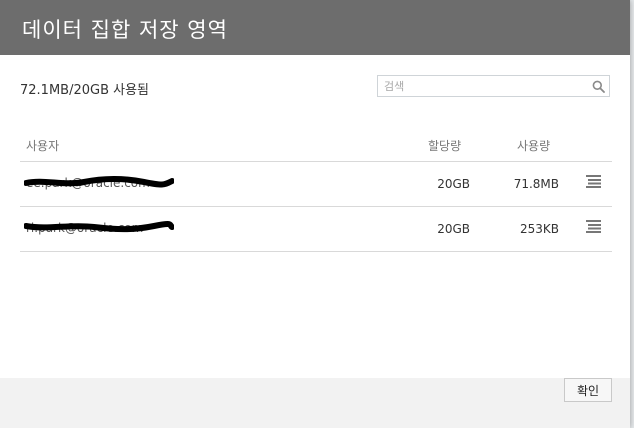 The image size is (634, 428). Describe the element at coordinates (316, 146) in the screenshot. I see `table-header: 사용자 할당량 사용량` at that location.